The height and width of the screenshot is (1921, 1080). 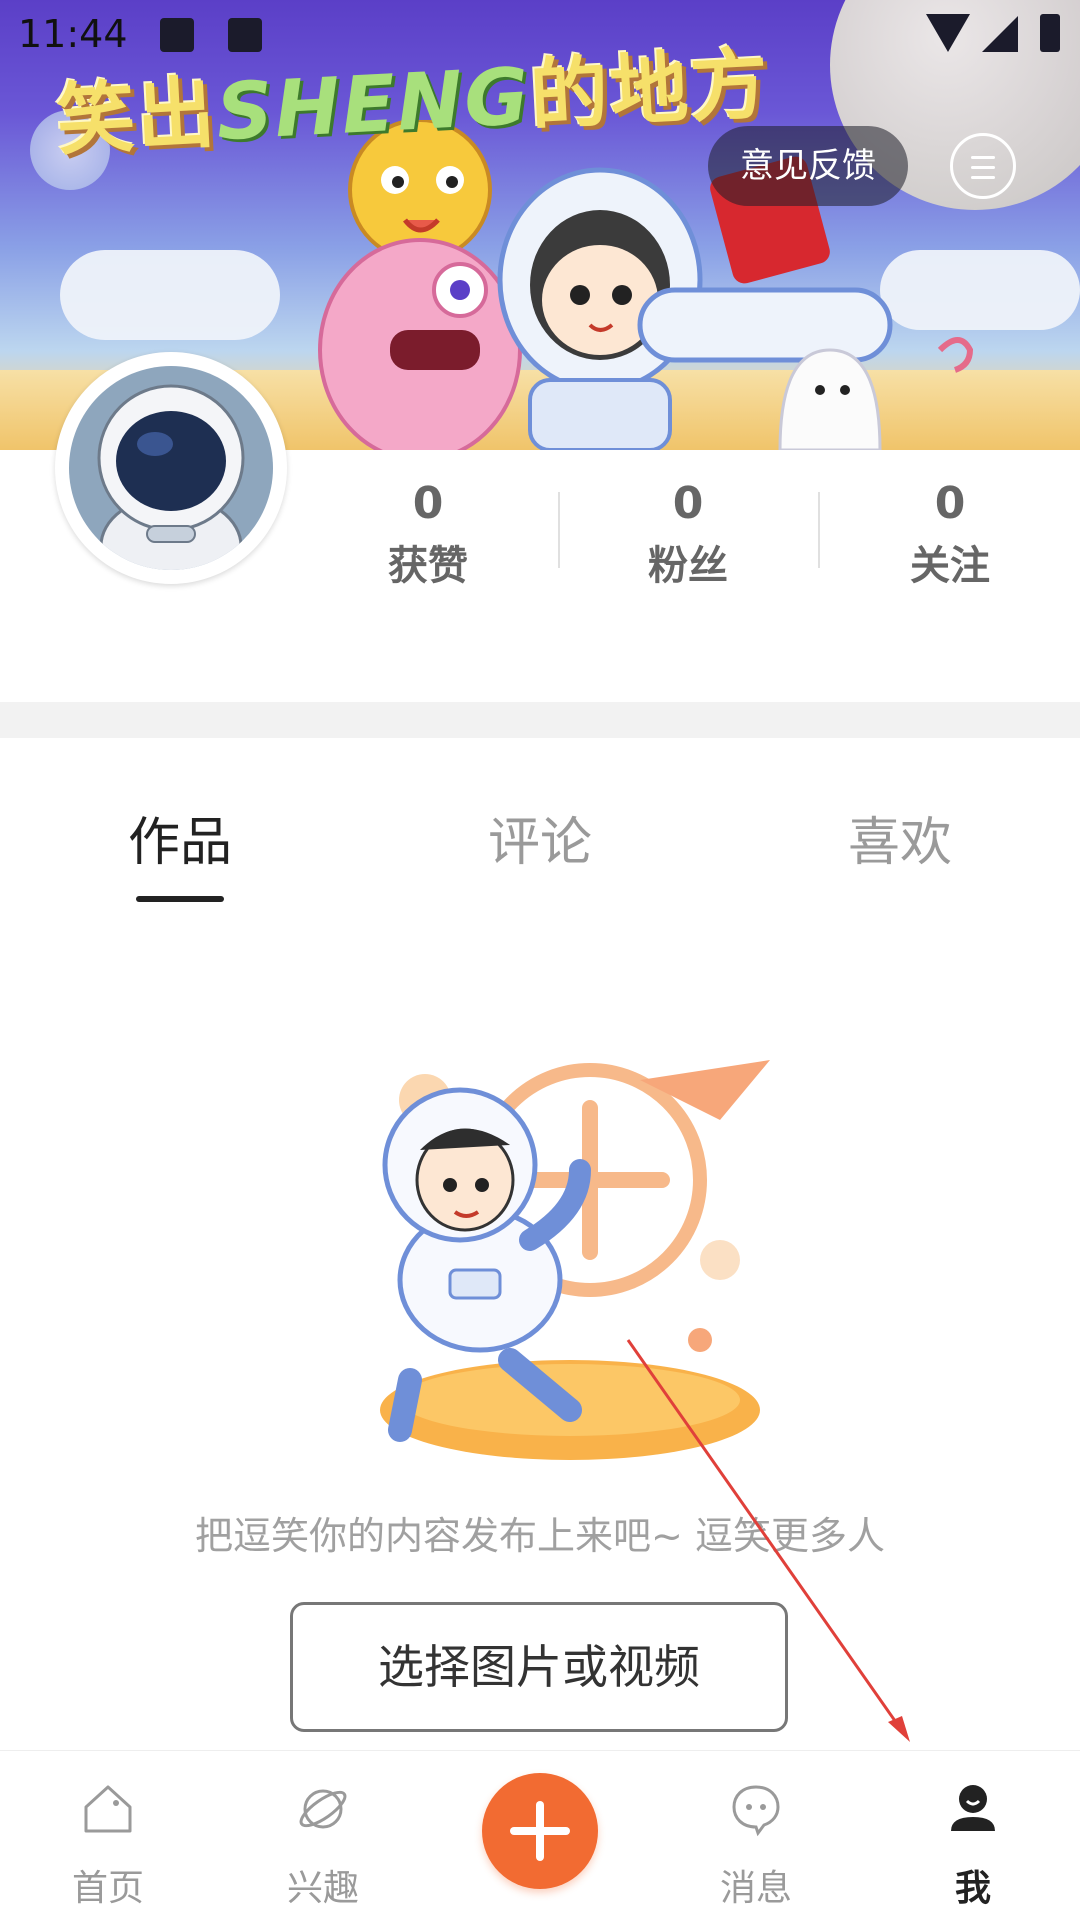 What do you see at coordinates (575, 1260) in the screenshot?
I see `empty-state-illustration` at bounding box center [575, 1260].